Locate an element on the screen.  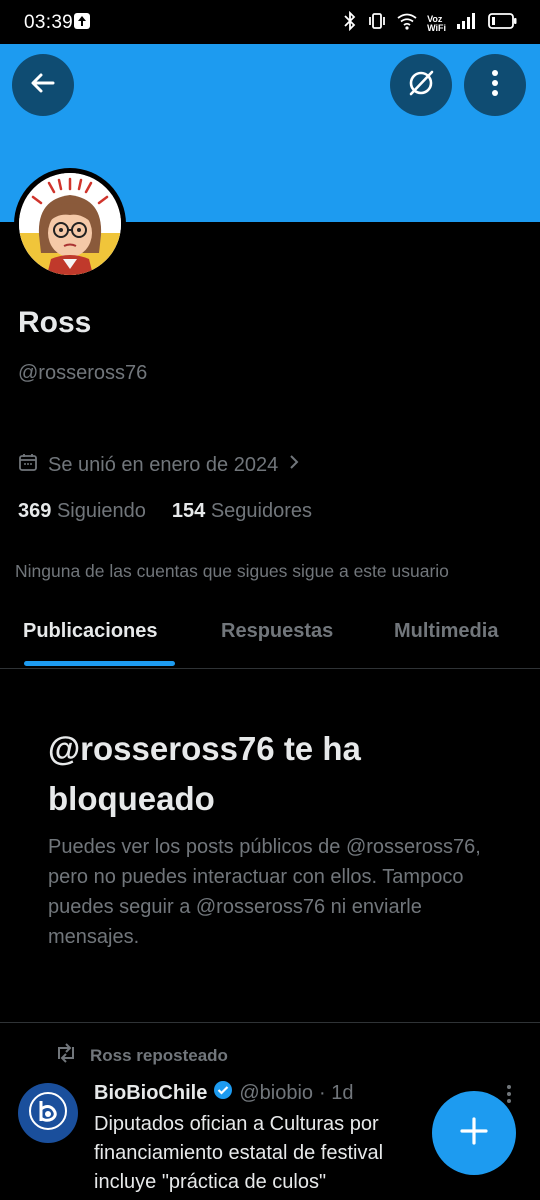
post-header: BioBioChile @biobio · 1d is located at coordinates (224, 1093).